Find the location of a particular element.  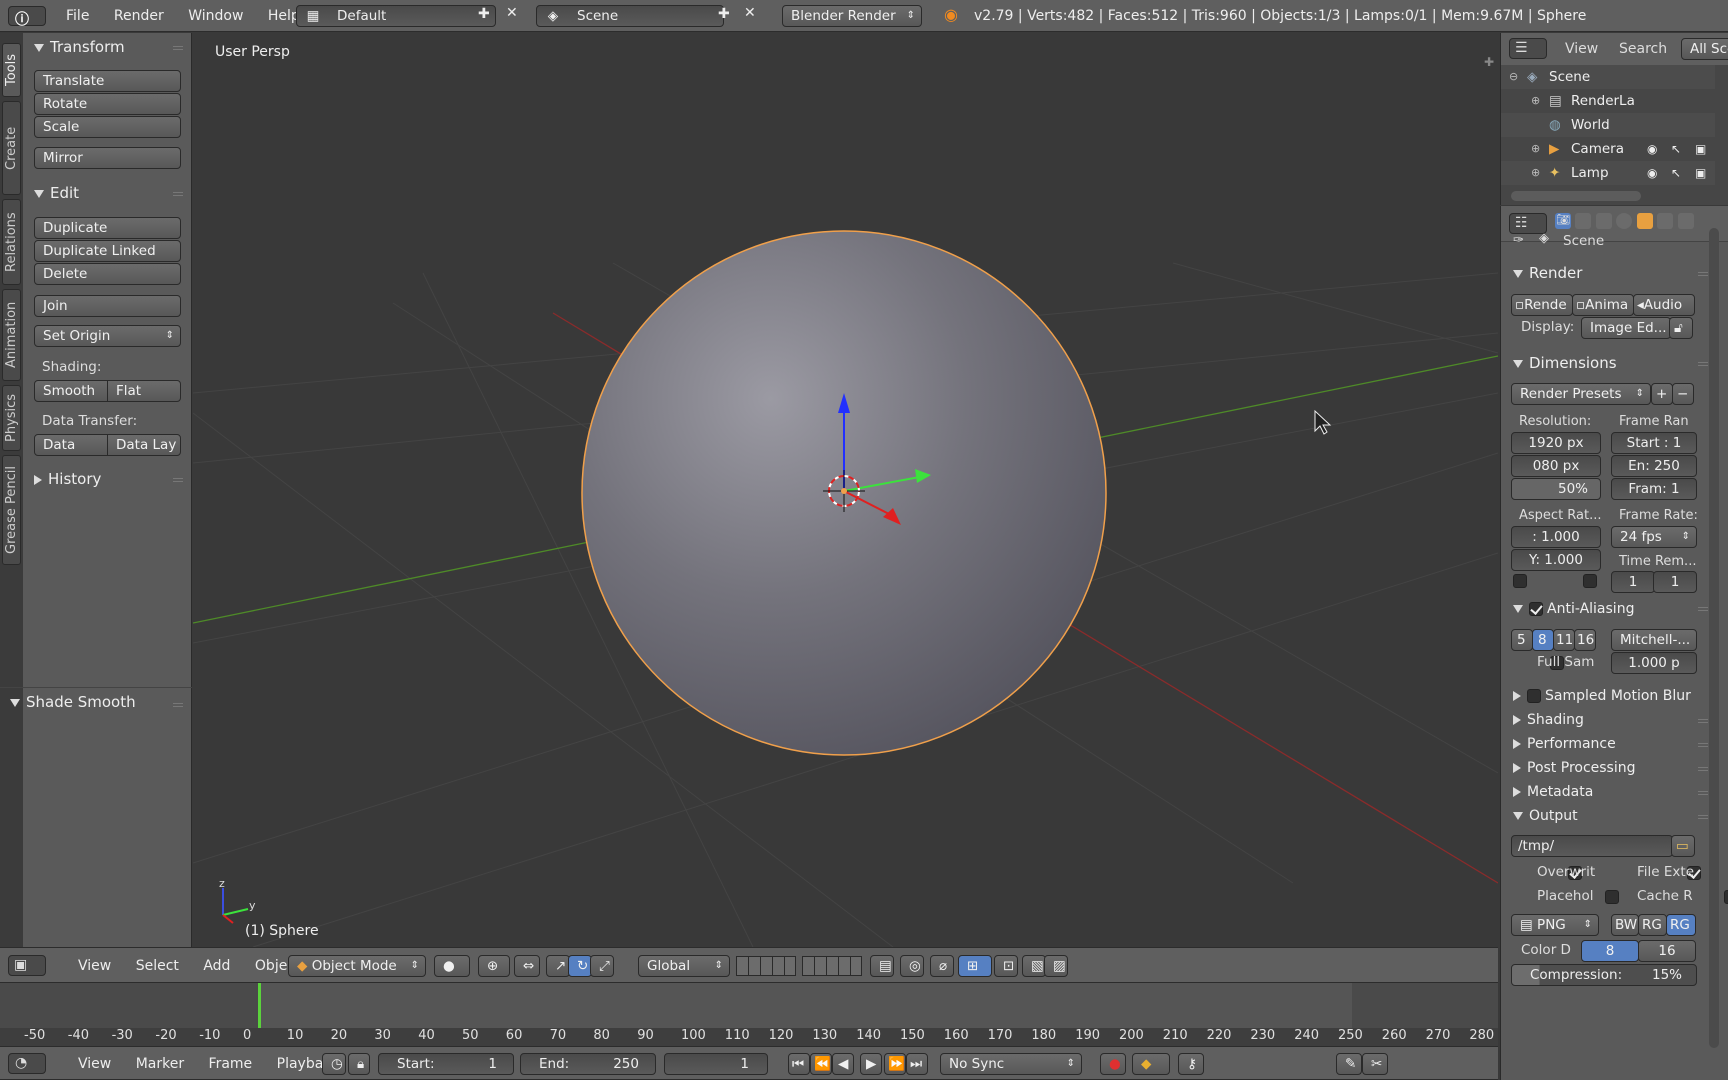

data-transfer-button: Data is located at coordinates (71, 445).